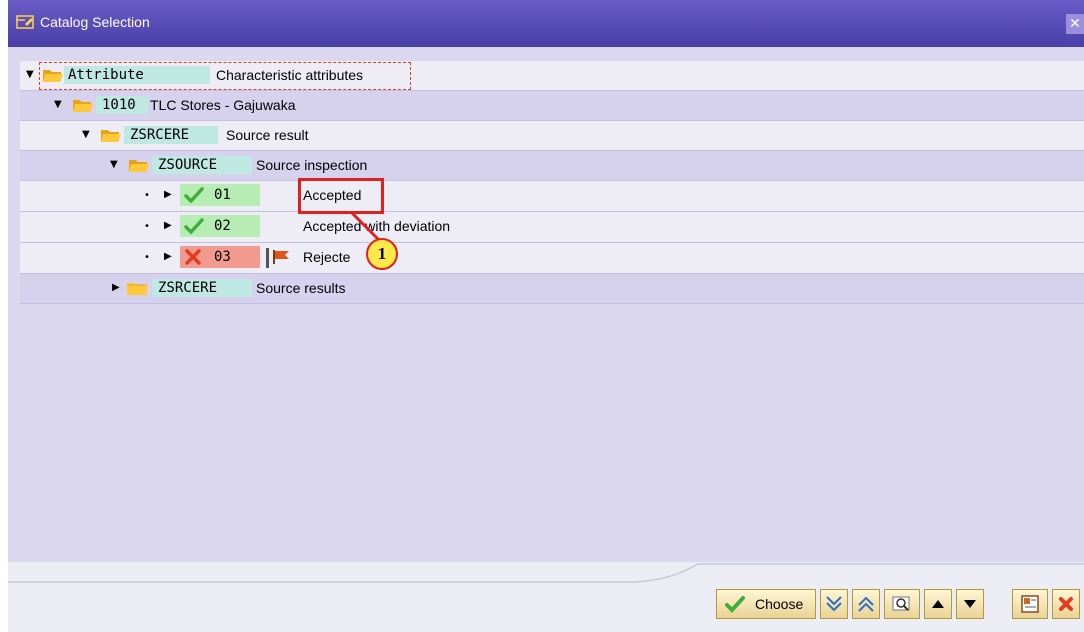 The height and width of the screenshot is (632, 1084). What do you see at coordinates (222, 226) in the screenshot?
I see `code-value: 02` at bounding box center [222, 226].